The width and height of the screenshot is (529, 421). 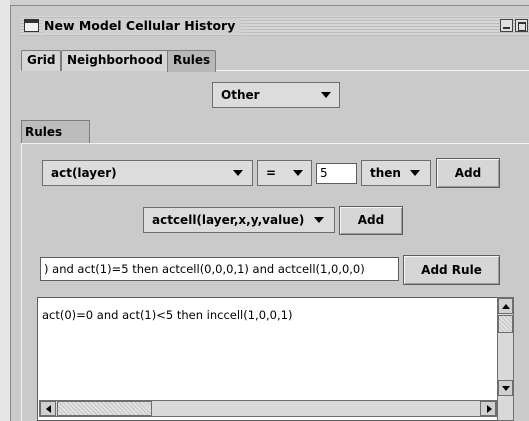 I want to click on horizontal-scrollbar, so click(x=268, y=408).